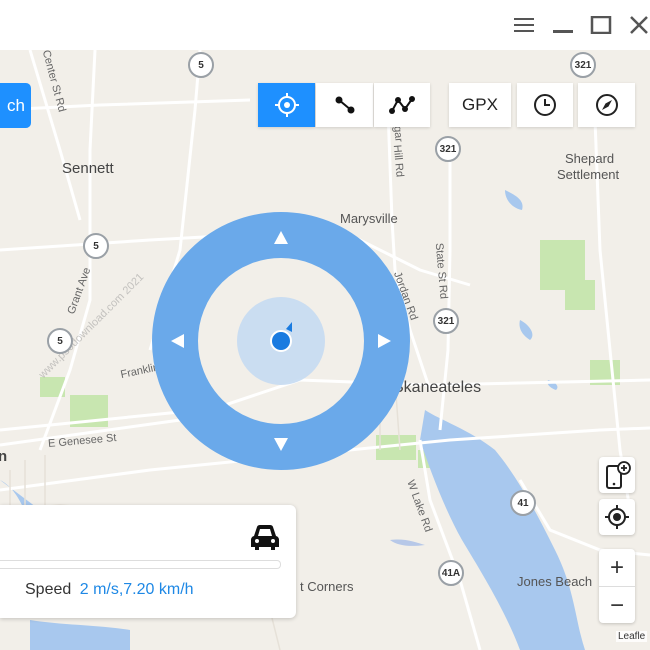 The image size is (650, 650). What do you see at coordinates (265, 537) in the screenshot?
I see `car-icon` at bounding box center [265, 537].